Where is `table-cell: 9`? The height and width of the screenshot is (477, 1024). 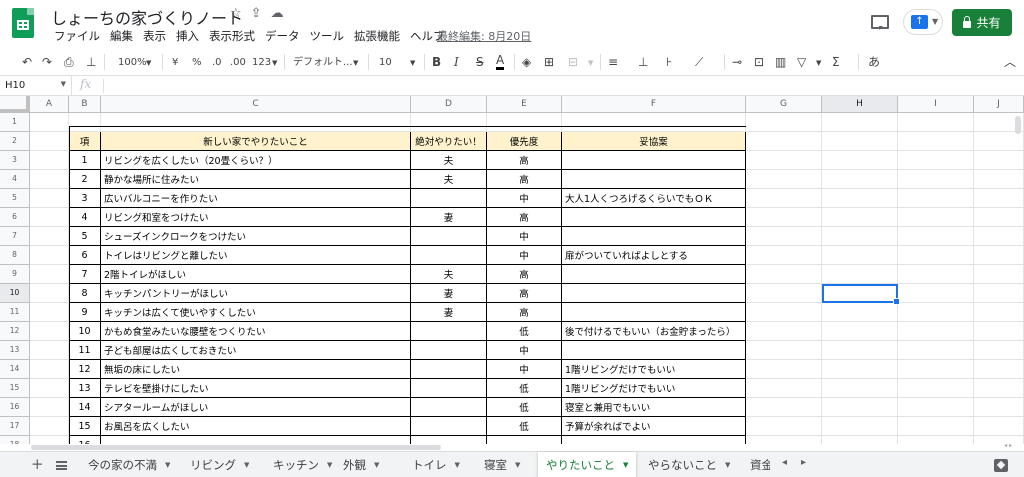
table-cell: 9 is located at coordinates (85, 312).